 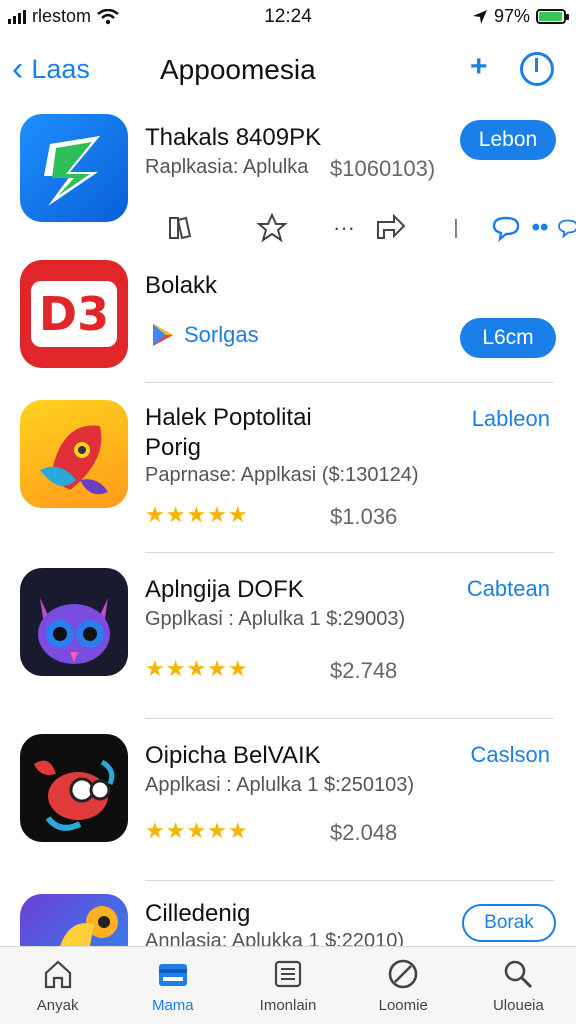 I want to click on status-bar: rlestom 12:24 97%, so click(x=288, y=17).